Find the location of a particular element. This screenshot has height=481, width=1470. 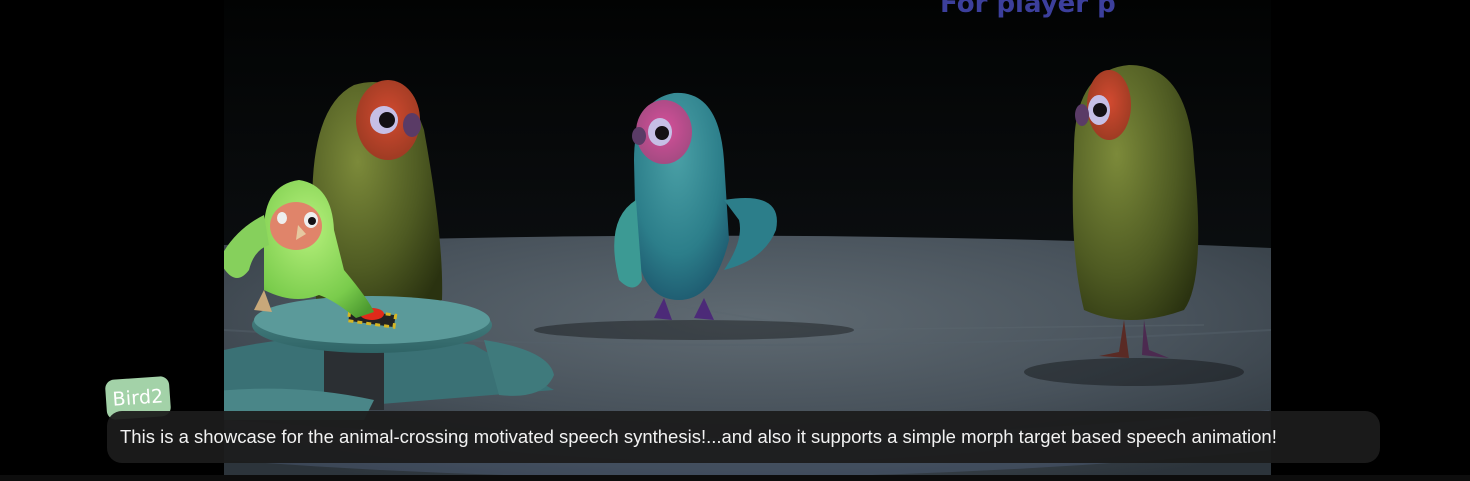

speaker-name: Bird2 is located at coordinates (138, 398).